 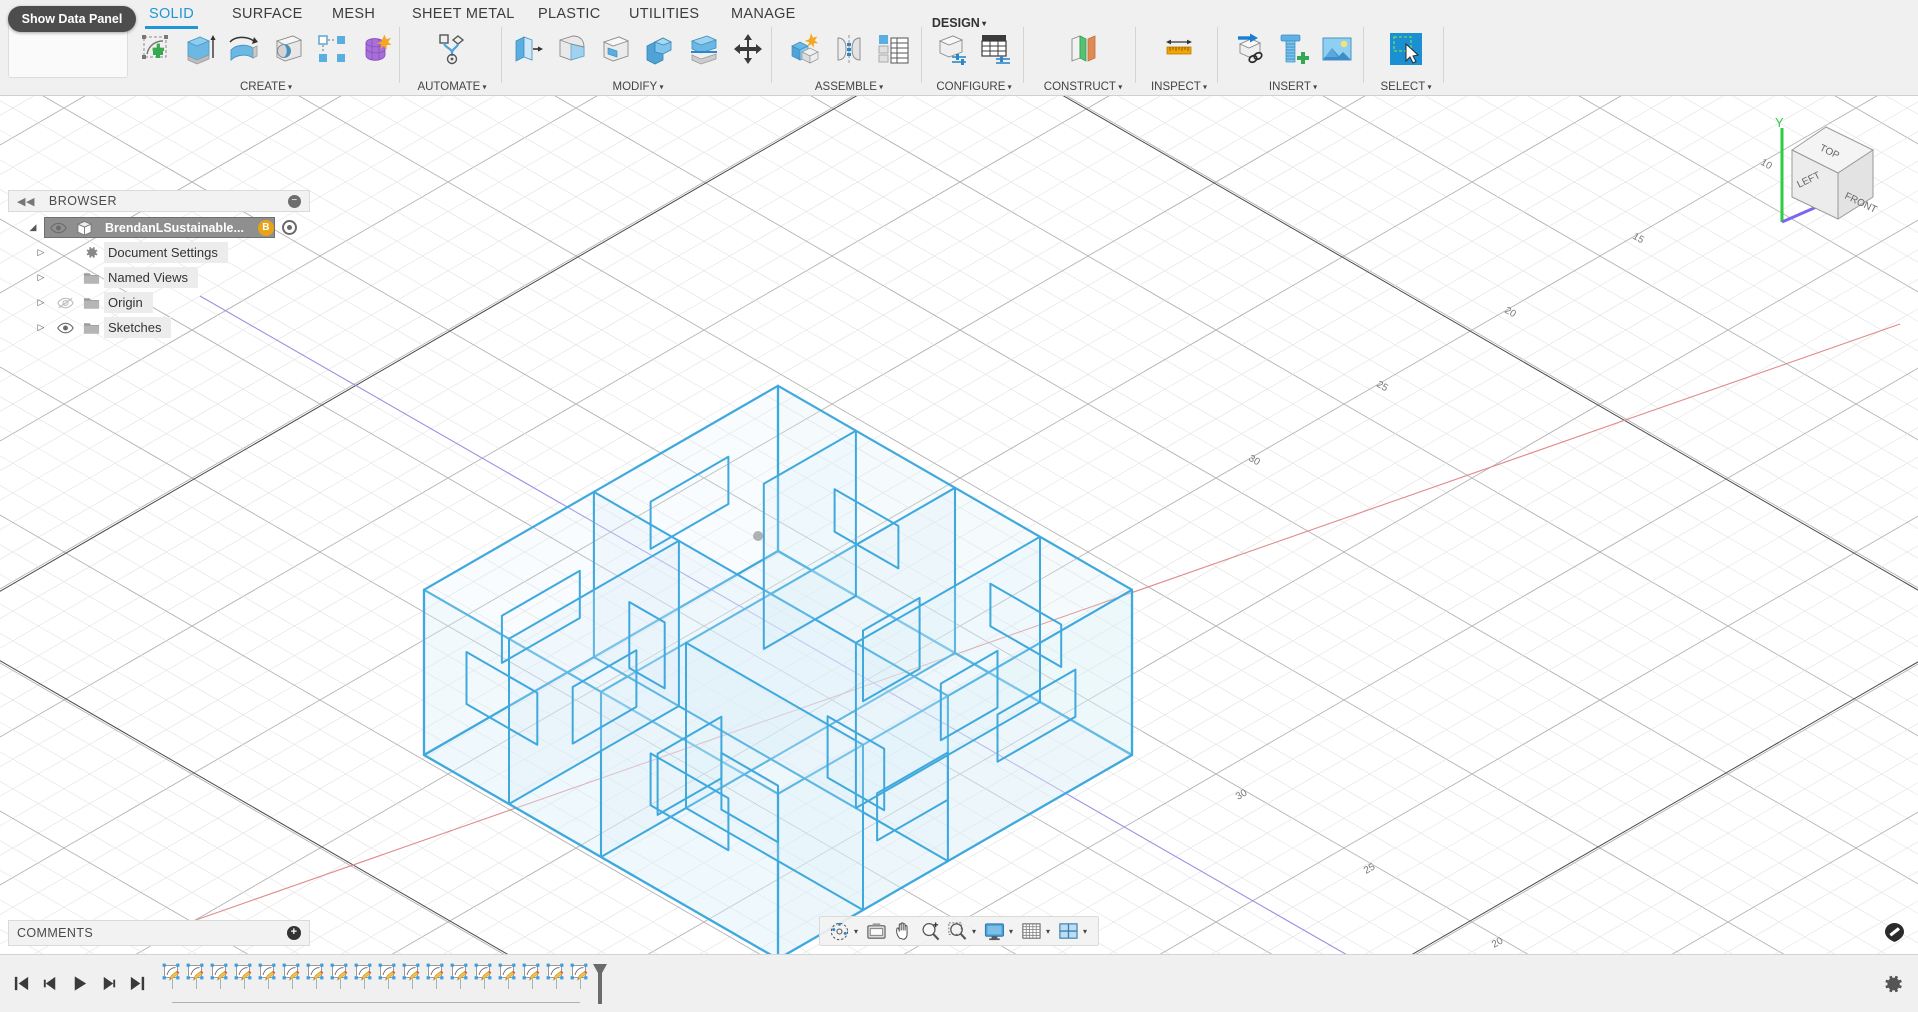 I want to click on move-copy-icon, so click(x=748, y=49).